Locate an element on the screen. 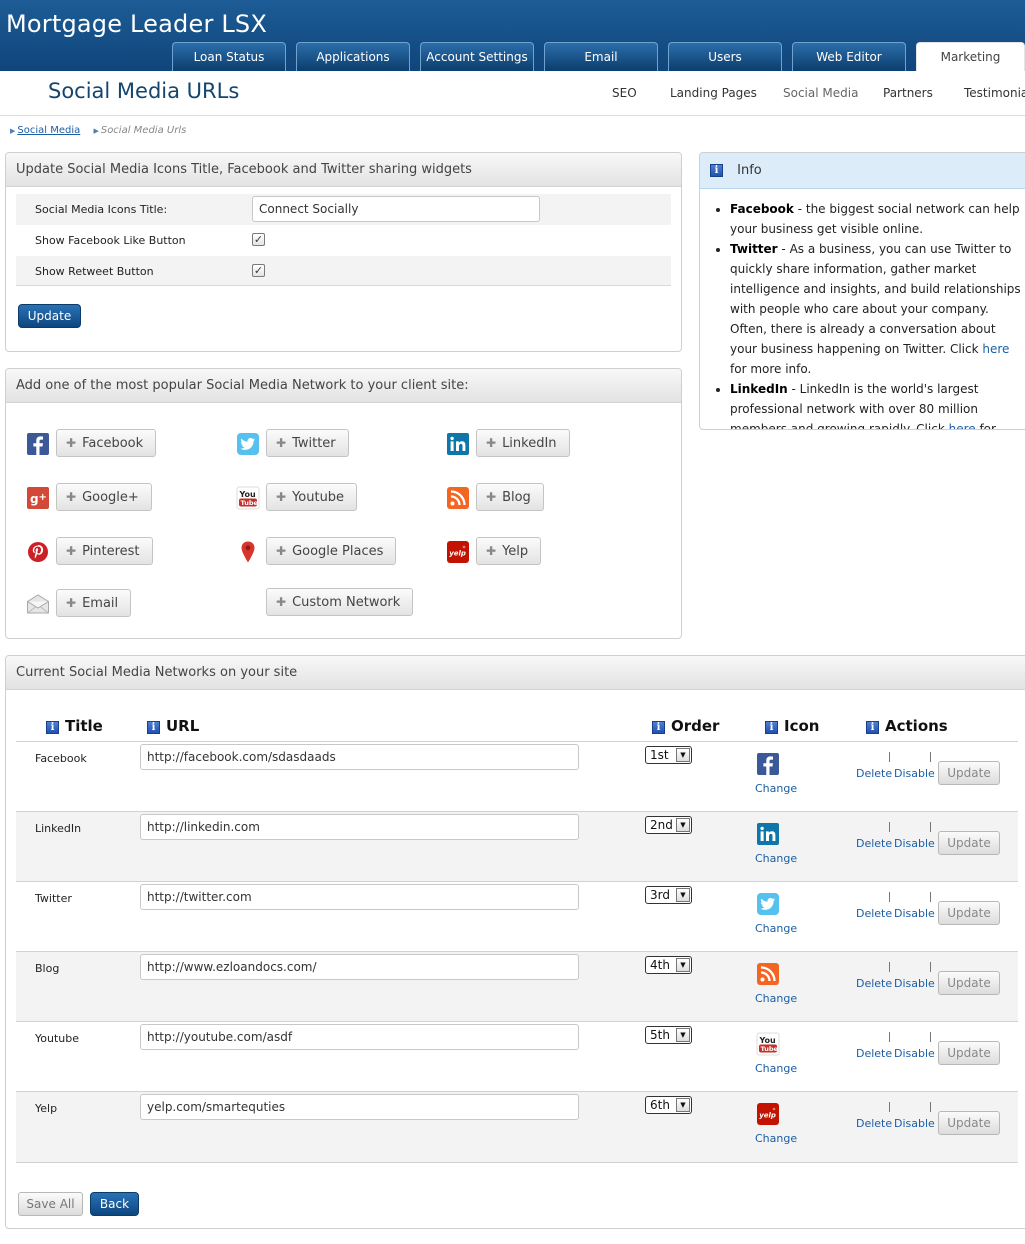 This screenshot has width=1025, height=1244. add-youtube-button: ✚ Youtube is located at coordinates (312, 497).